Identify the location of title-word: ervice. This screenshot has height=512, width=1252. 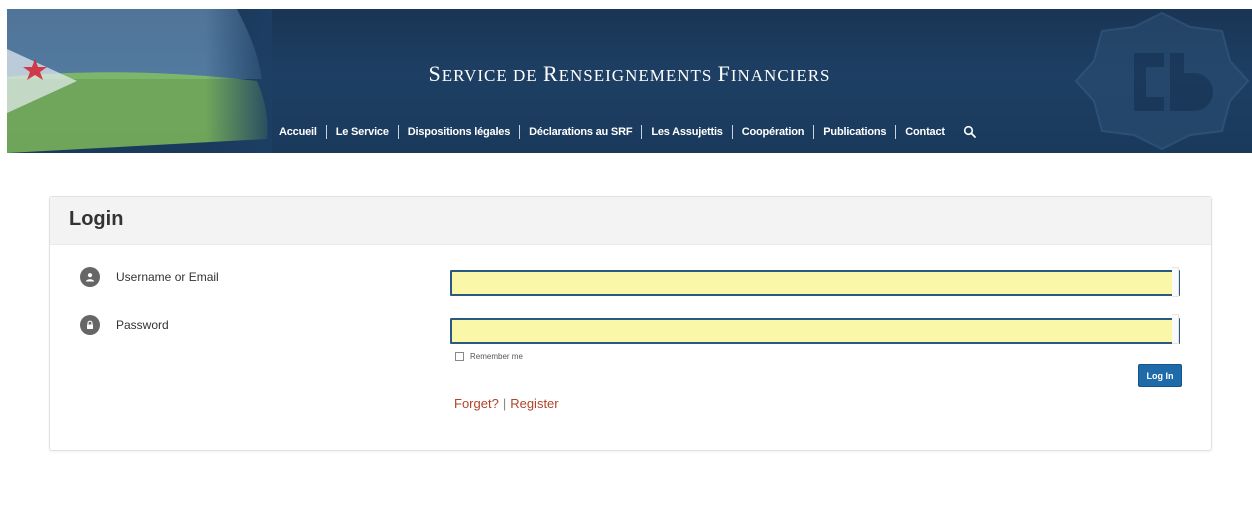
(474, 75).